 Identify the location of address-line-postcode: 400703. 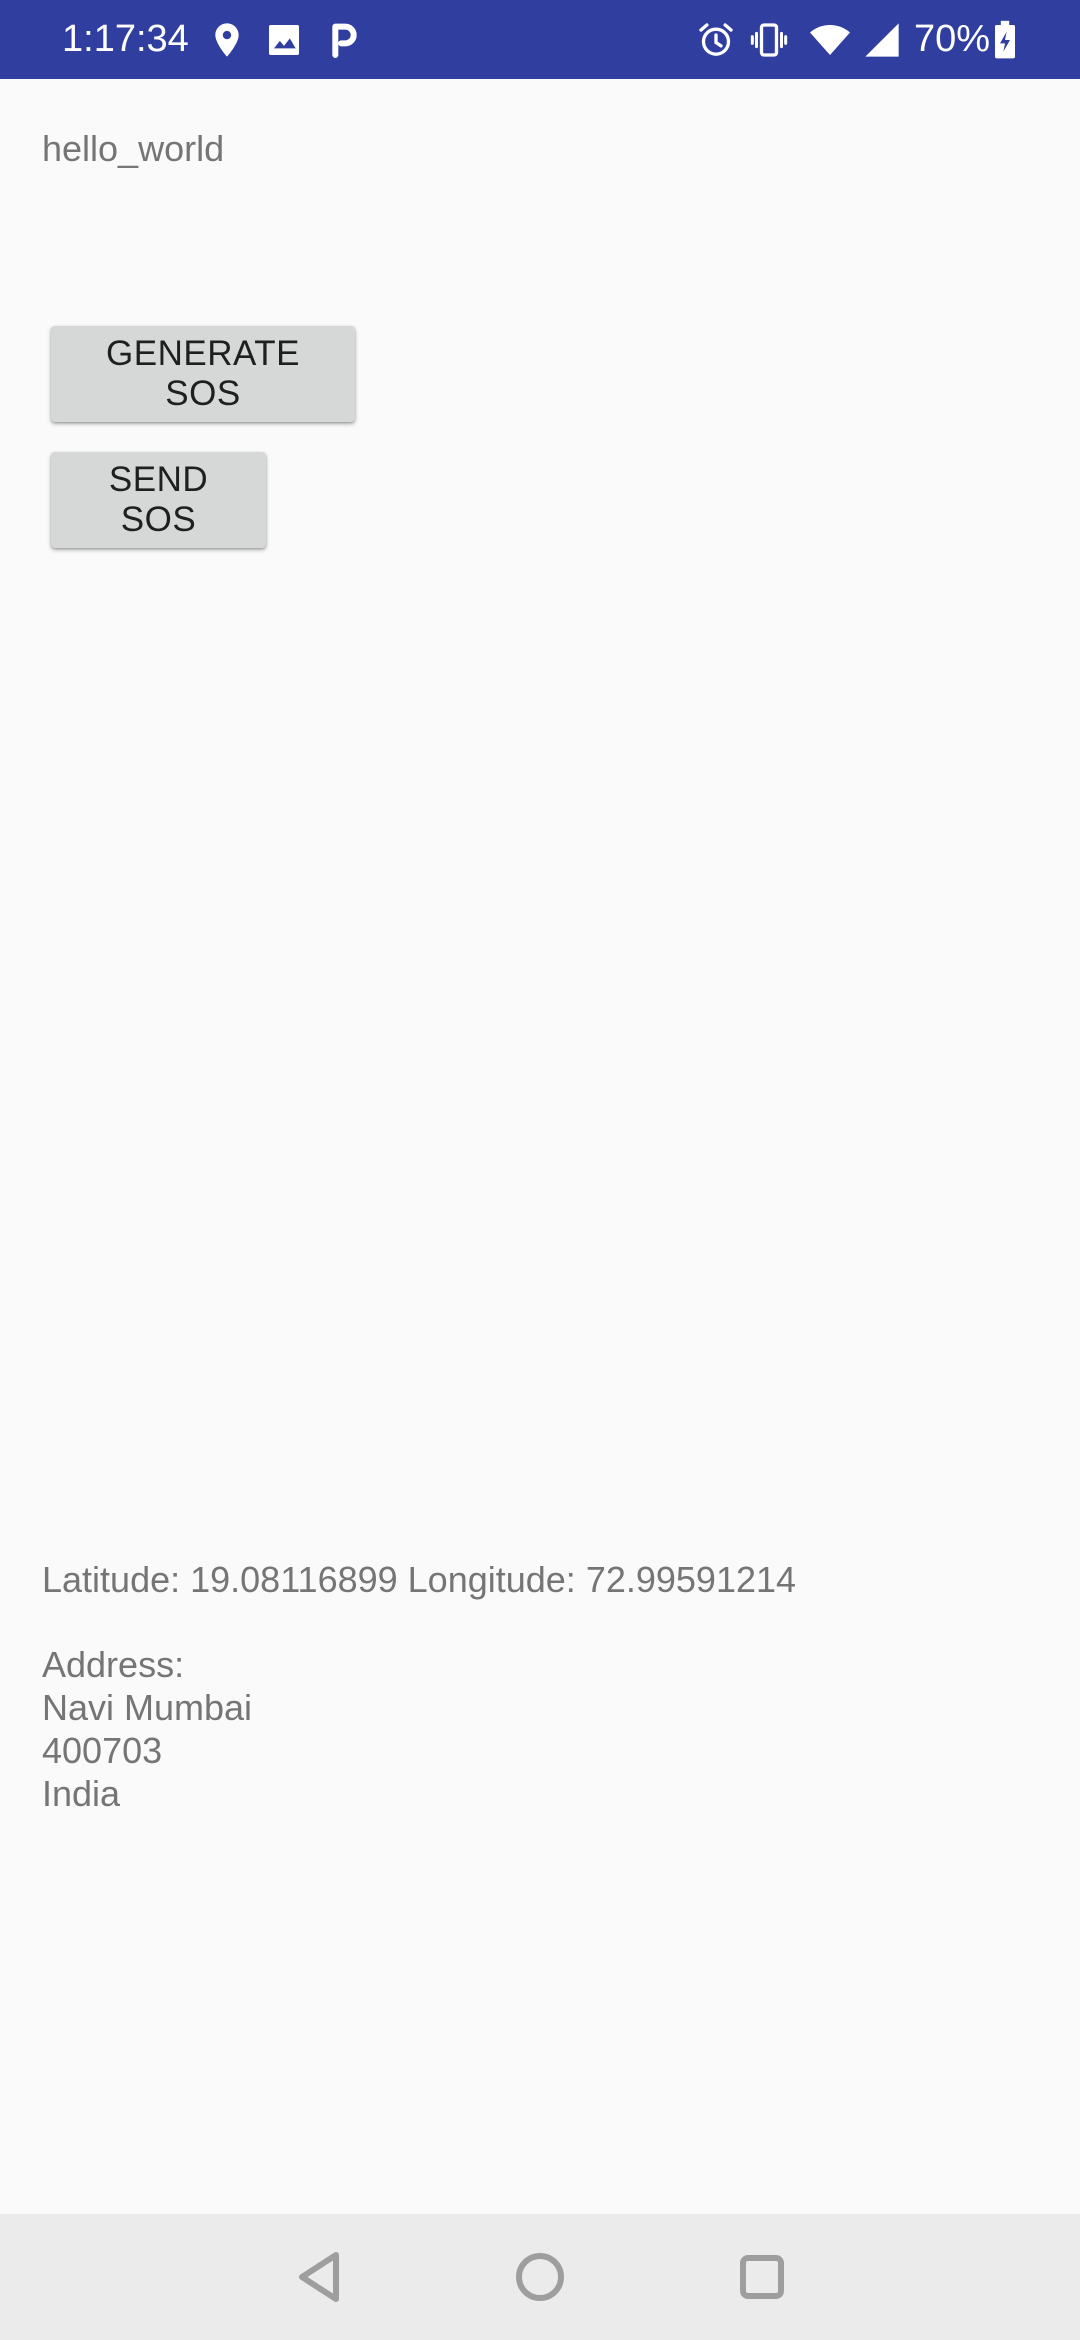
(102, 1750).